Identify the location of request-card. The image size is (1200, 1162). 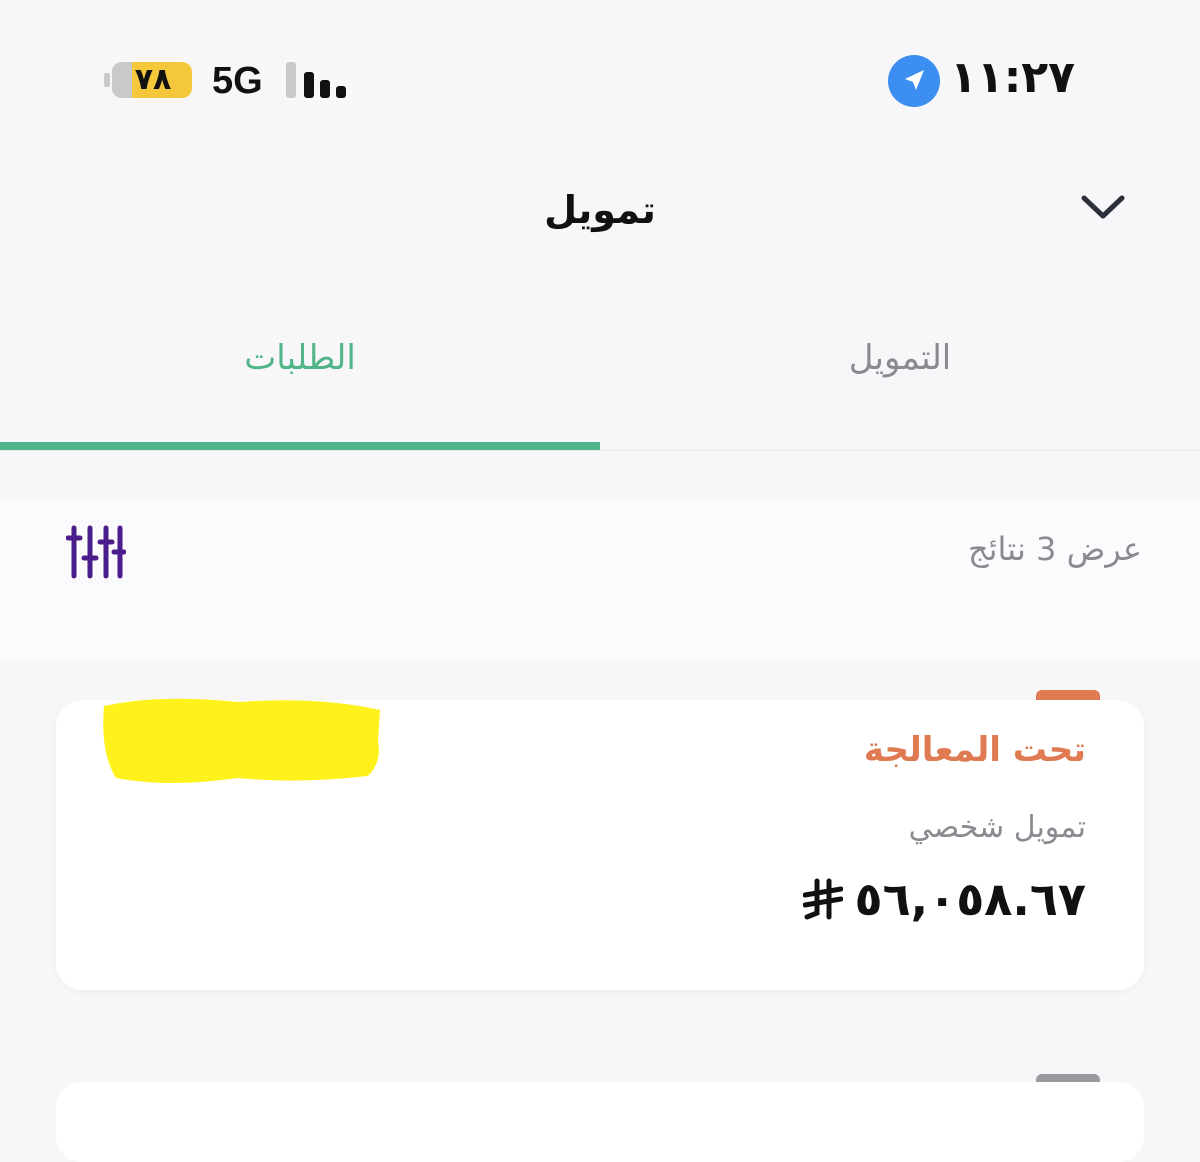
(600, 1122).